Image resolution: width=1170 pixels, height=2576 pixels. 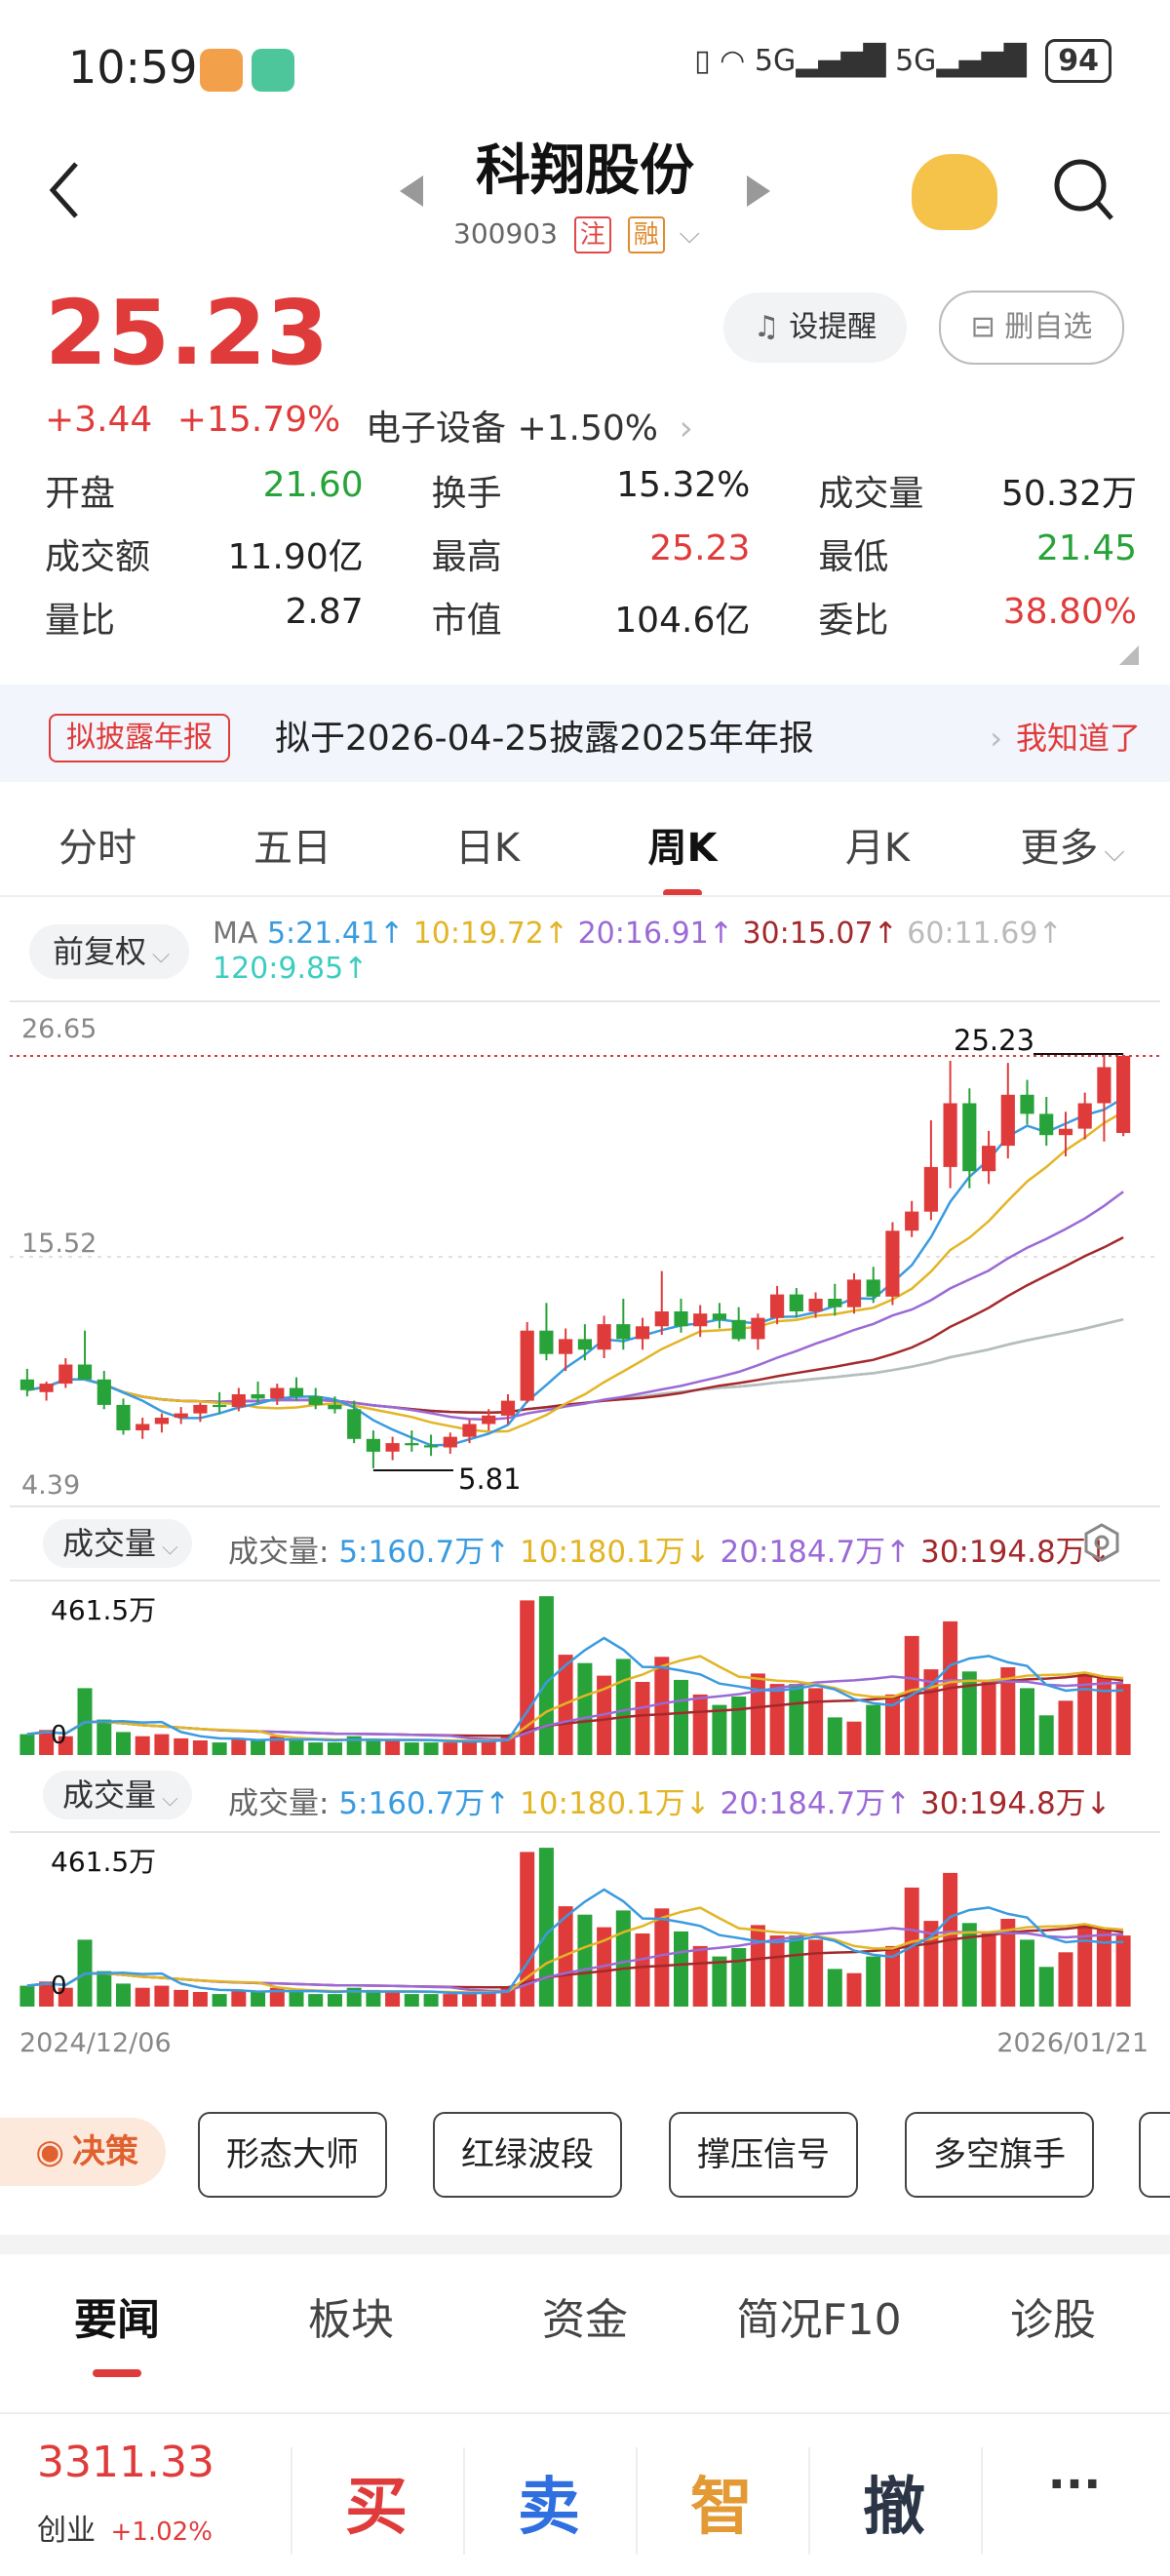 I want to click on buy-button: 买, so click(x=376, y=2502).